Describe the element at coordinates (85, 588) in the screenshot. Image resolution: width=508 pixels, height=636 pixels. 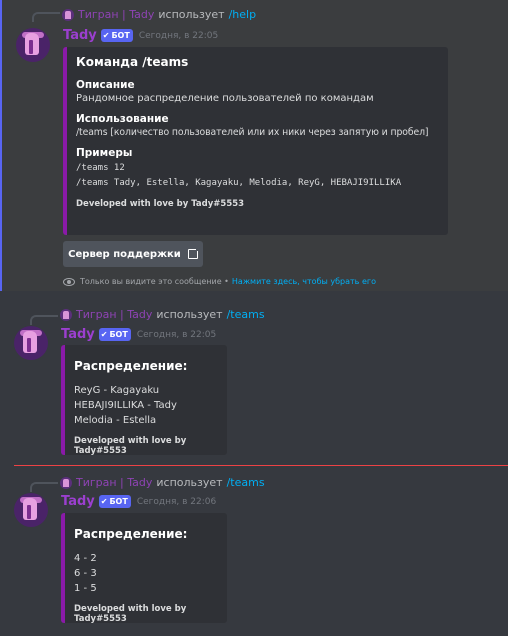
I see `description-line: 1 - 5` at that location.